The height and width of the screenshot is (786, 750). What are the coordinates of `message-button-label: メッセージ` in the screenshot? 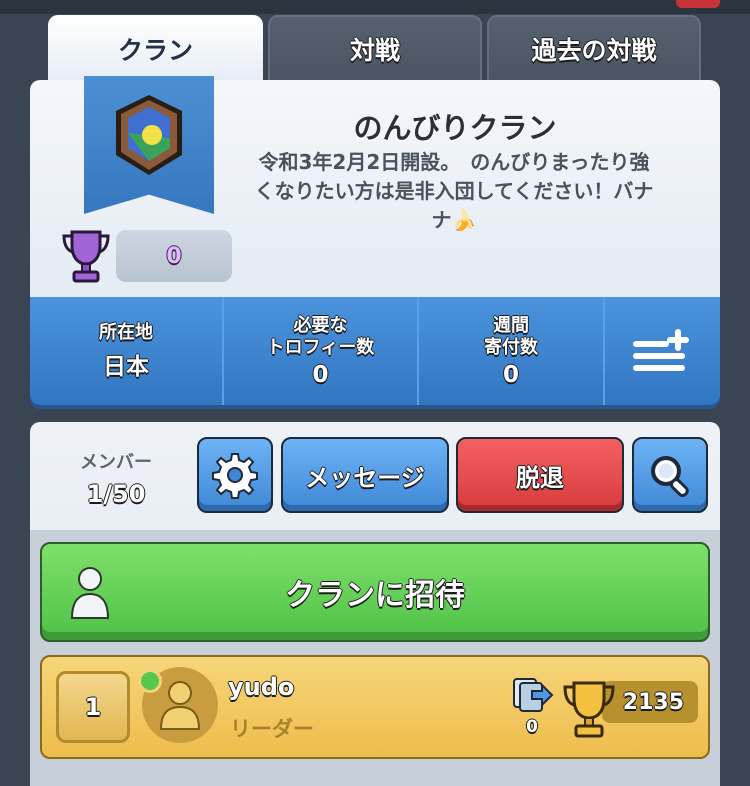 It's located at (365, 477).